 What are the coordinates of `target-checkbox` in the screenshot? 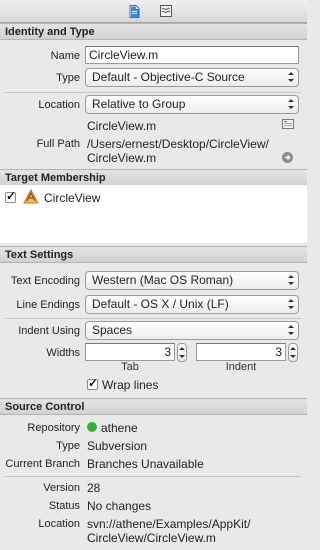 It's located at (10, 196).